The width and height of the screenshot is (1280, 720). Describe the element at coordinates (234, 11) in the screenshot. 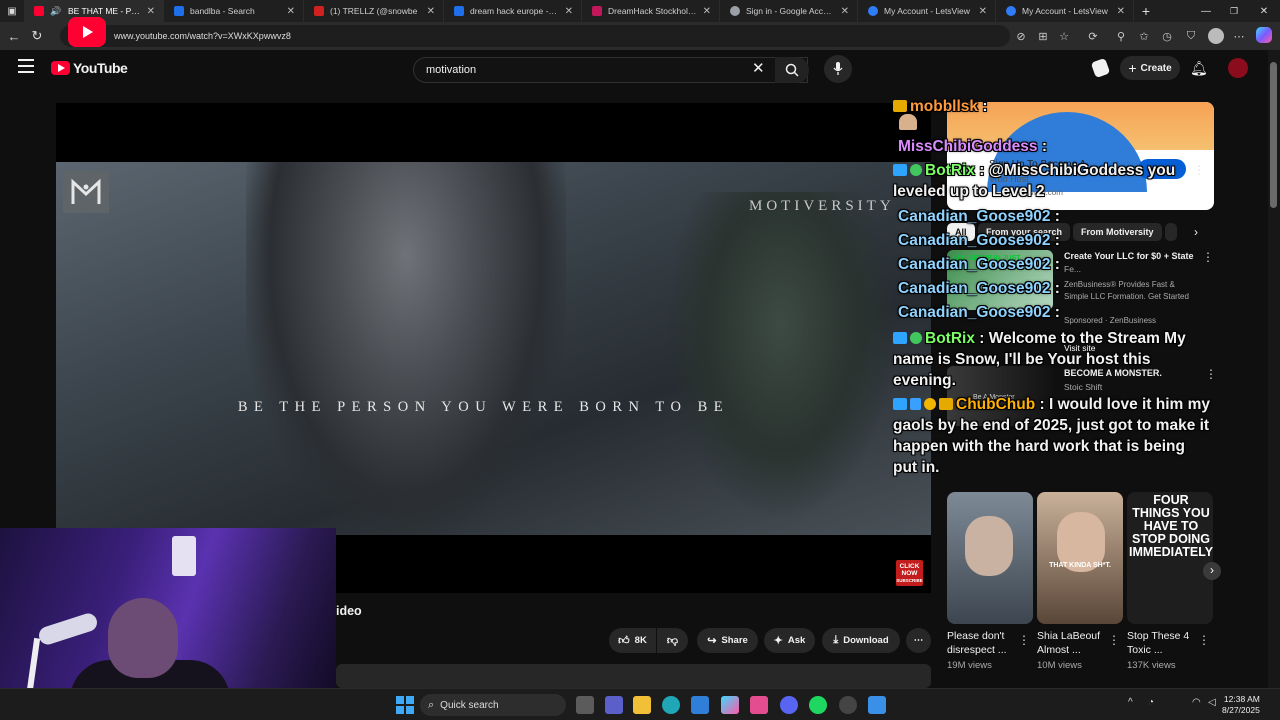

I see `tab-bing-search: bandlba - Search ✕` at that location.